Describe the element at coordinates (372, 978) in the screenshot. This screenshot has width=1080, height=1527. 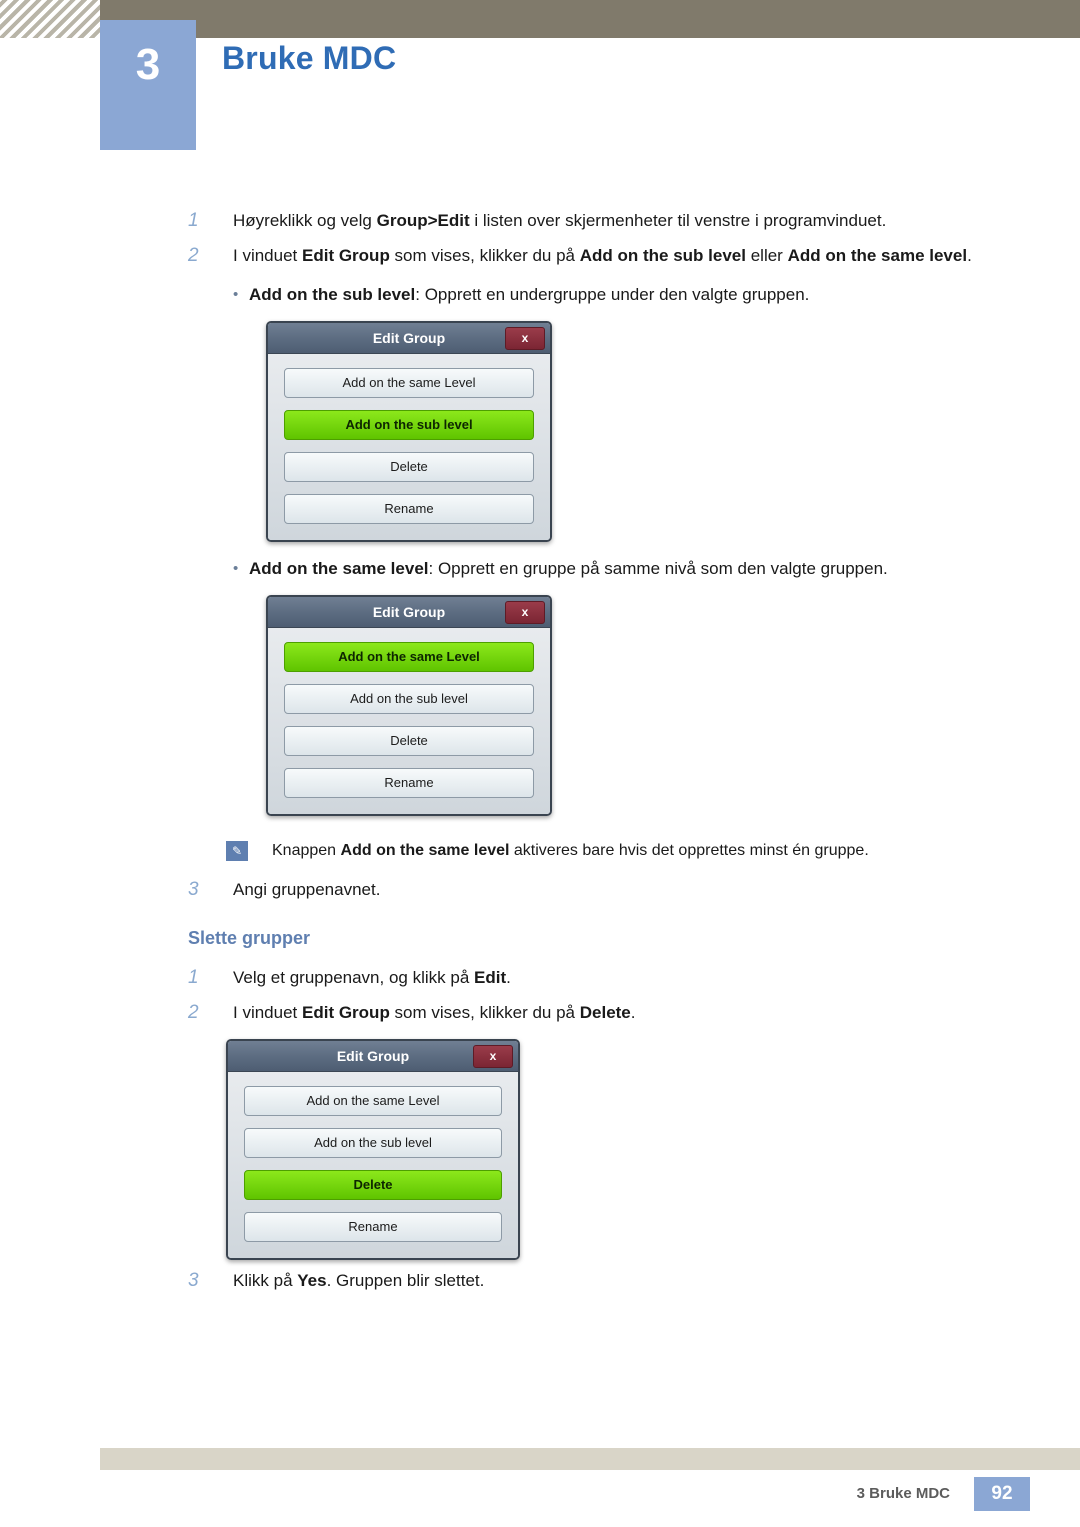
I see `delete-step-text-1: Velg et gruppenavn, og klikk på Edit.` at that location.